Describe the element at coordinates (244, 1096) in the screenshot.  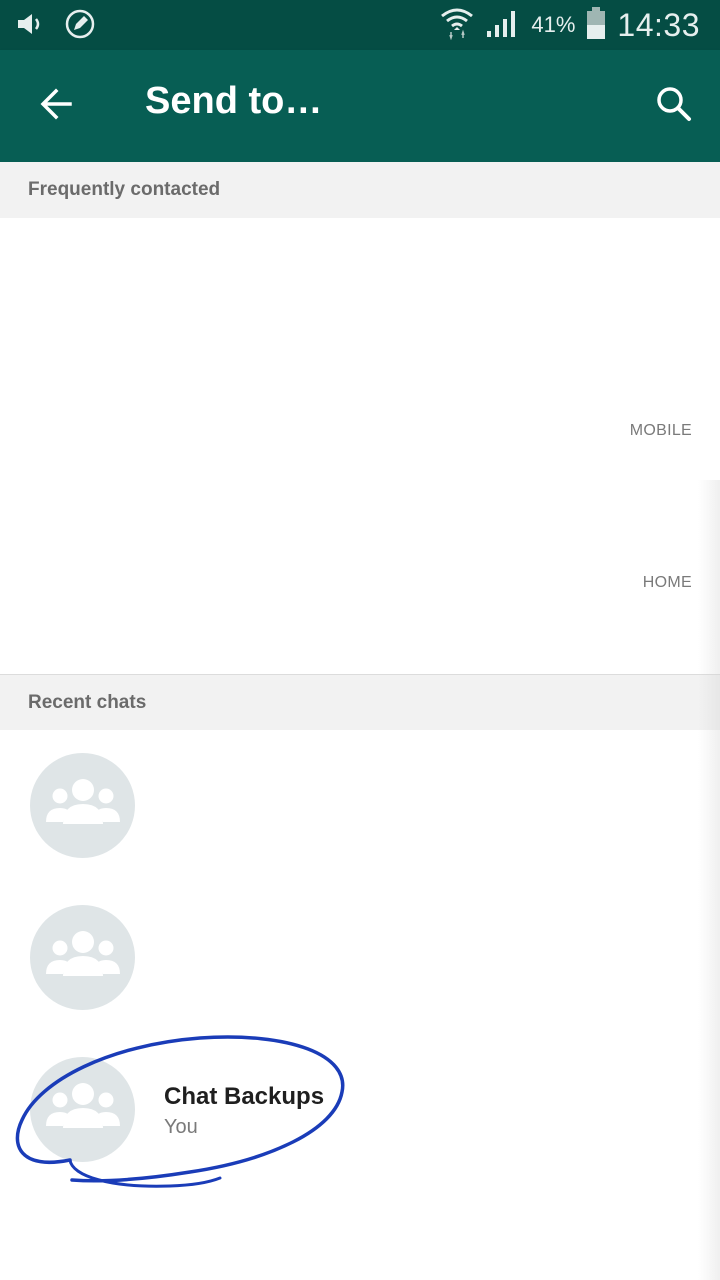
I see `chat-name: Chat Backups` at that location.